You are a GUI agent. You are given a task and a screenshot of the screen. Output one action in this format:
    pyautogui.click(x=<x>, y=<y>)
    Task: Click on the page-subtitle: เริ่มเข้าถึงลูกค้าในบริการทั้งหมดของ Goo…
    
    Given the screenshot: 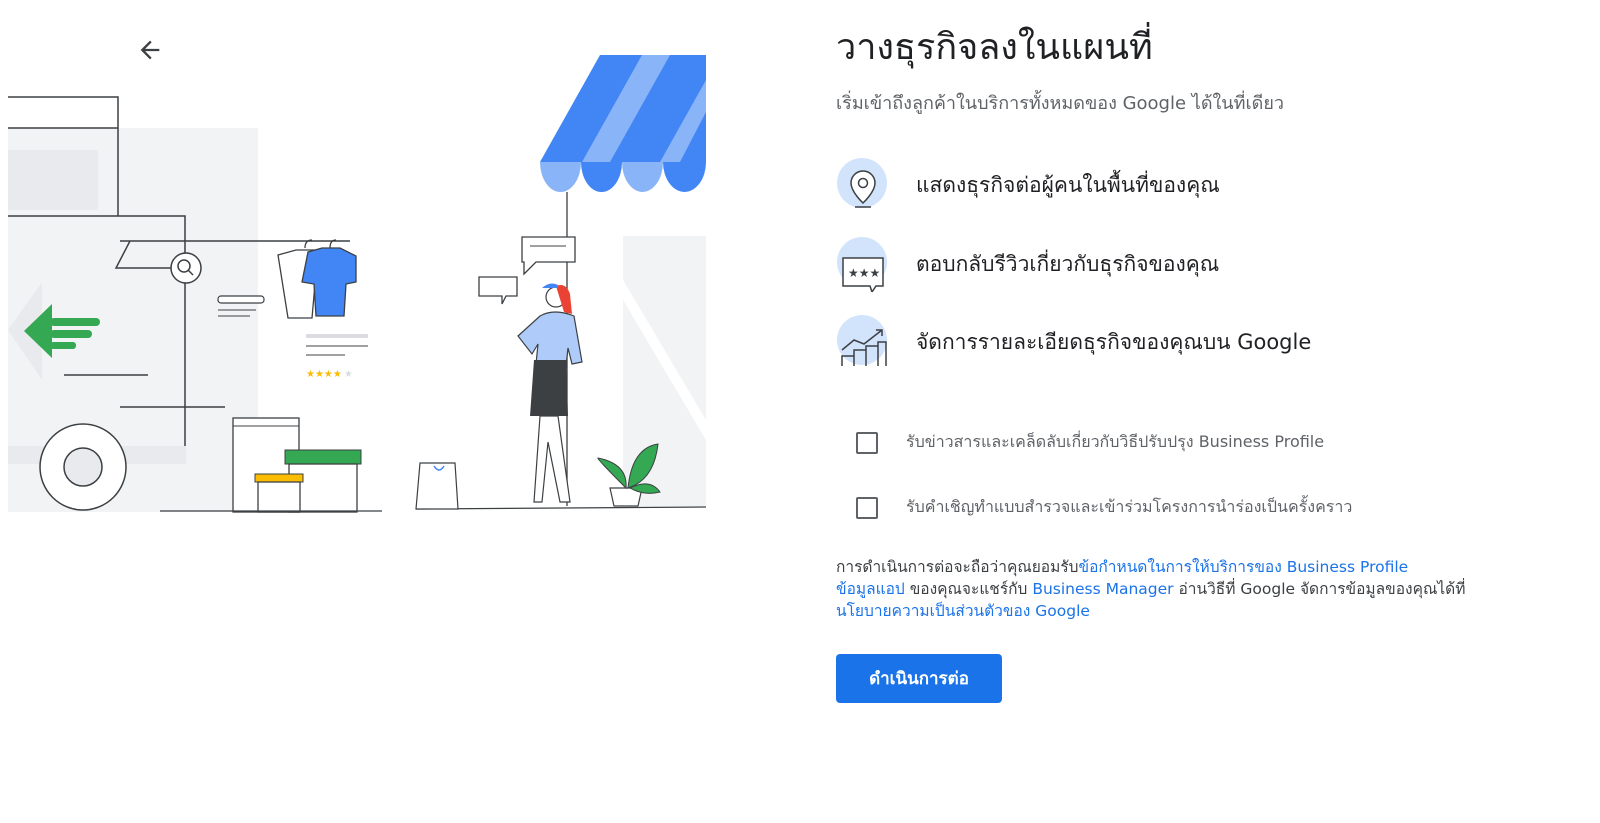 What is the action you would take?
    pyautogui.click(x=1060, y=103)
    